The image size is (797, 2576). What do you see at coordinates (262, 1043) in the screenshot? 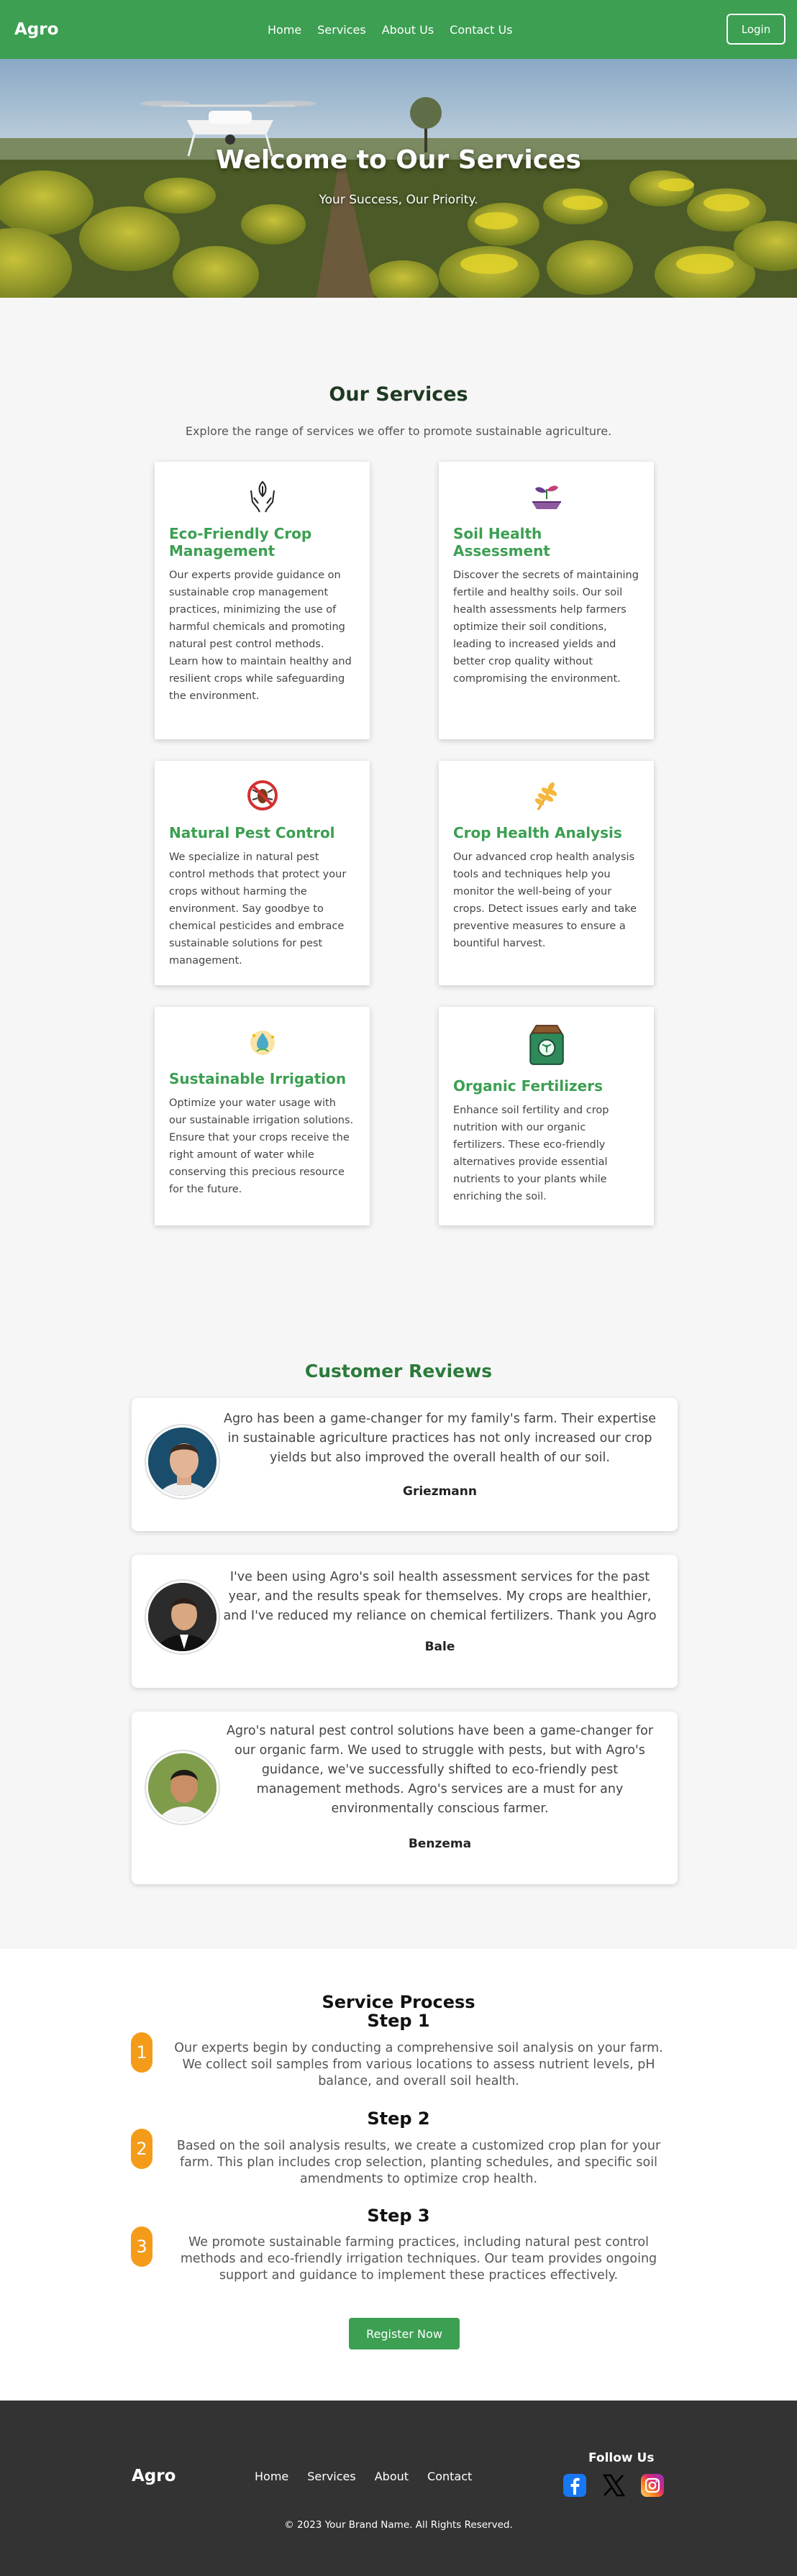
I see `water-drop-icon` at bounding box center [262, 1043].